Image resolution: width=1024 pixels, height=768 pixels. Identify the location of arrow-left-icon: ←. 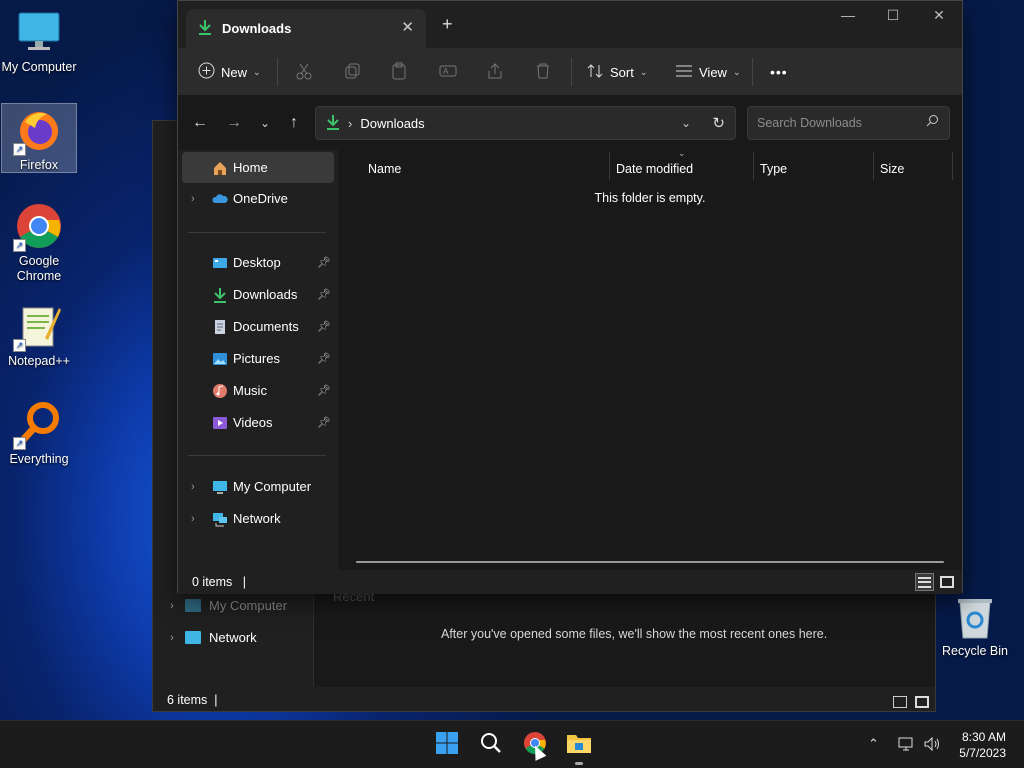
(200, 122).